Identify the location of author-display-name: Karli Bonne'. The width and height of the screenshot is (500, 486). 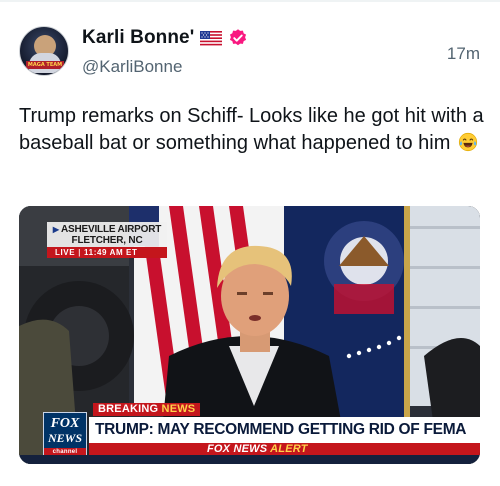
(138, 38).